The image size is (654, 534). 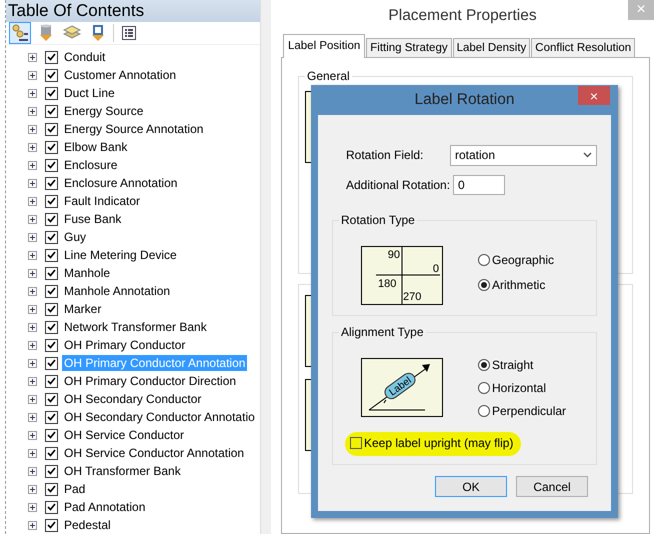 What do you see at coordinates (133, 11) in the screenshot?
I see `panel-title: Table Of Contents` at bounding box center [133, 11].